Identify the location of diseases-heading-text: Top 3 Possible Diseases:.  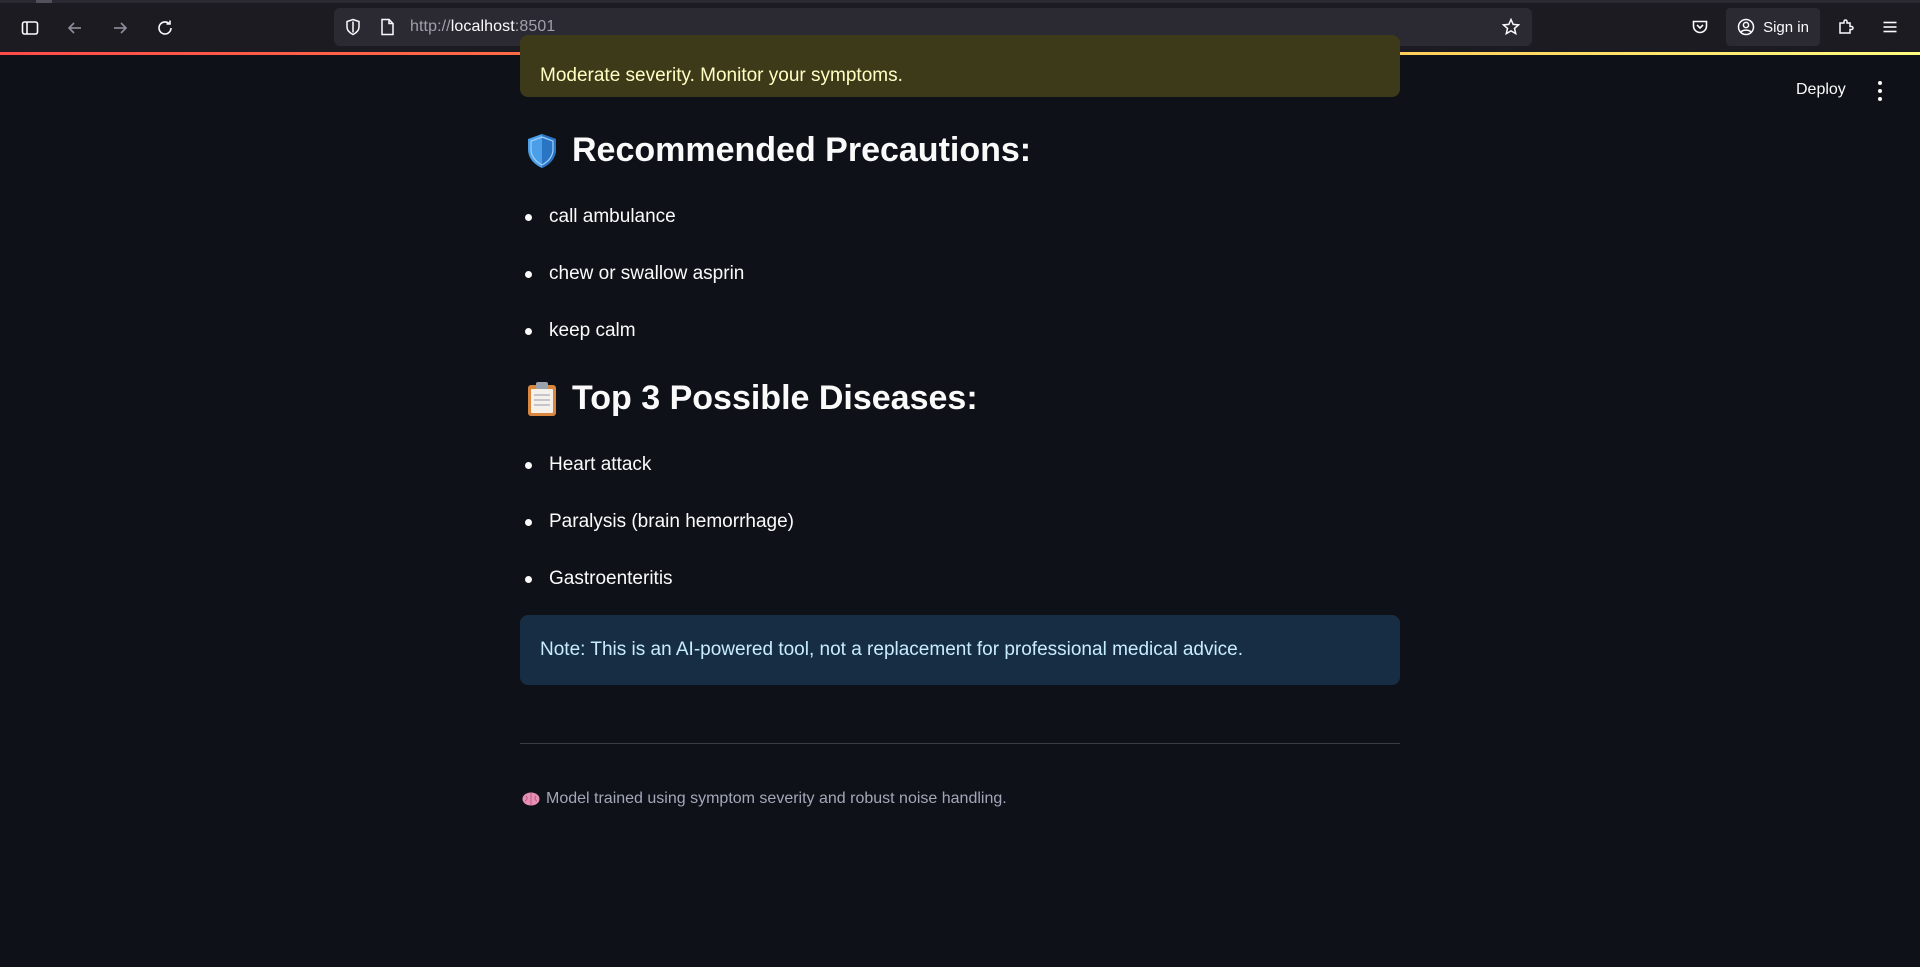
(775, 398).